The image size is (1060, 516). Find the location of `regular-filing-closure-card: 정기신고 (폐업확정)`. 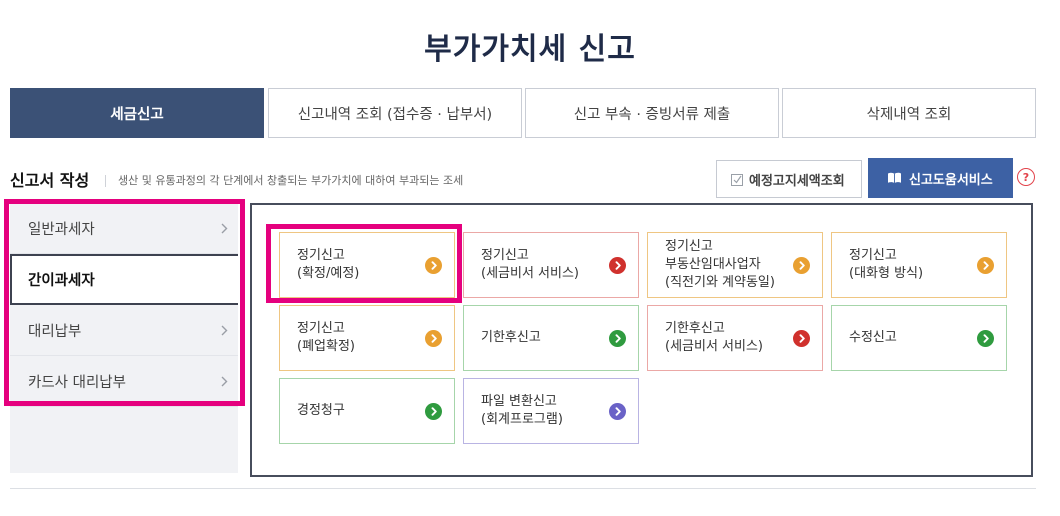

regular-filing-closure-card: 정기신고 (폐업확정) is located at coordinates (367, 338).